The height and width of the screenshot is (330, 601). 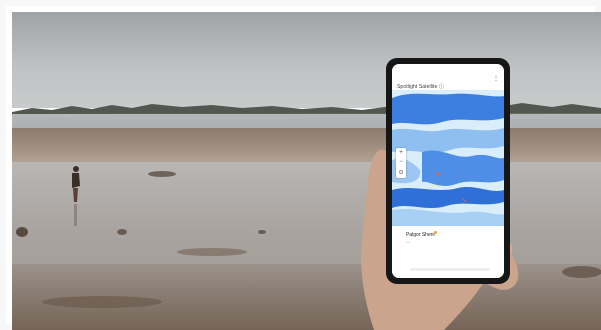 I want to click on zoom-in-button: +, so click(x=401, y=153).